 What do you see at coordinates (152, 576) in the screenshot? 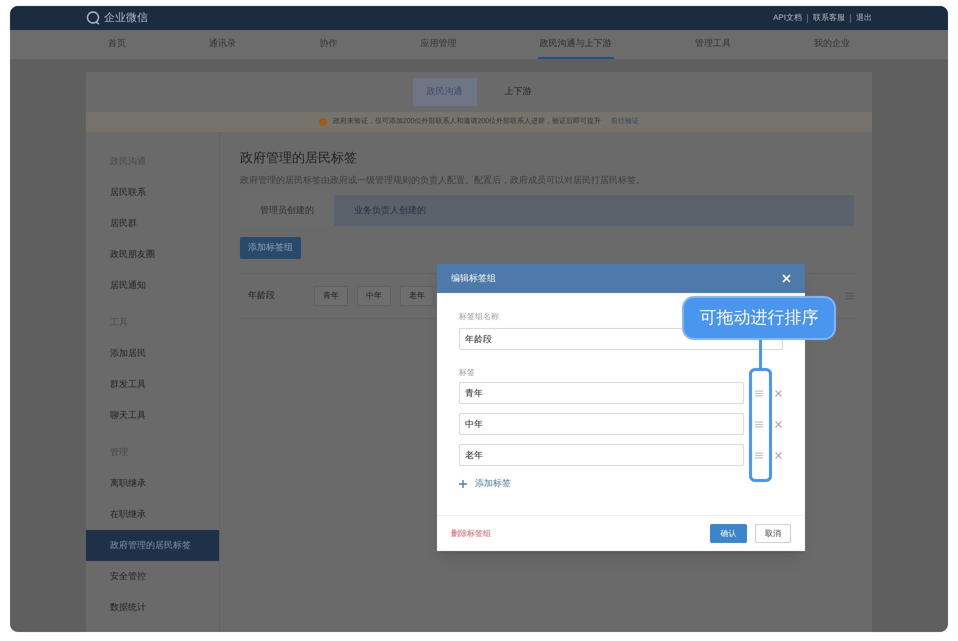
I see `sidebar-item: 安全管控` at bounding box center [152, 576].